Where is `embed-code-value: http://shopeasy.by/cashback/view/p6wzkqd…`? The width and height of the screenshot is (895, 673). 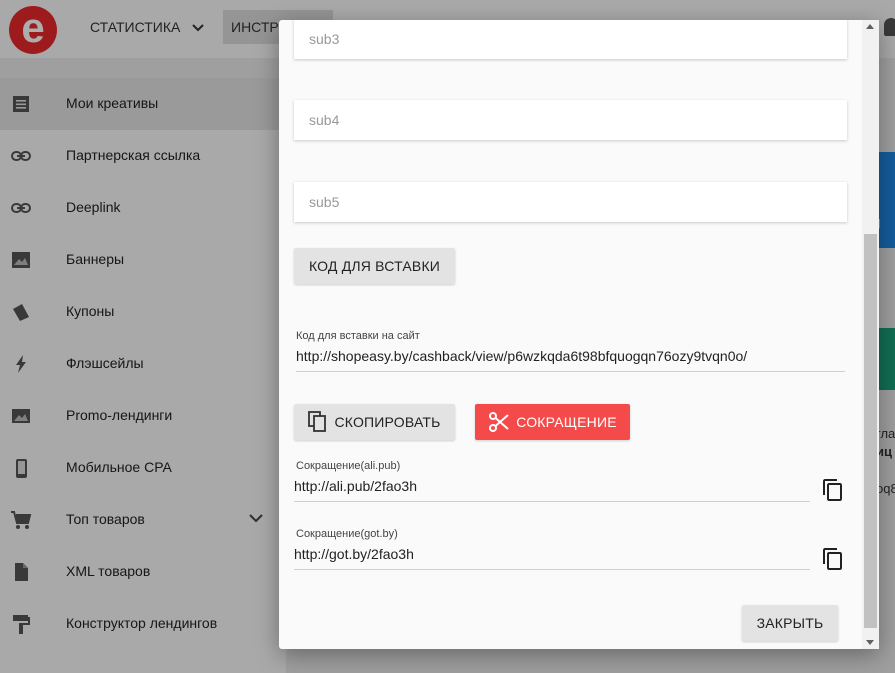 embed-code-value: http://shopeasy.by/cashback/view/p6wzkqd… is located at coordinates (570, 360).